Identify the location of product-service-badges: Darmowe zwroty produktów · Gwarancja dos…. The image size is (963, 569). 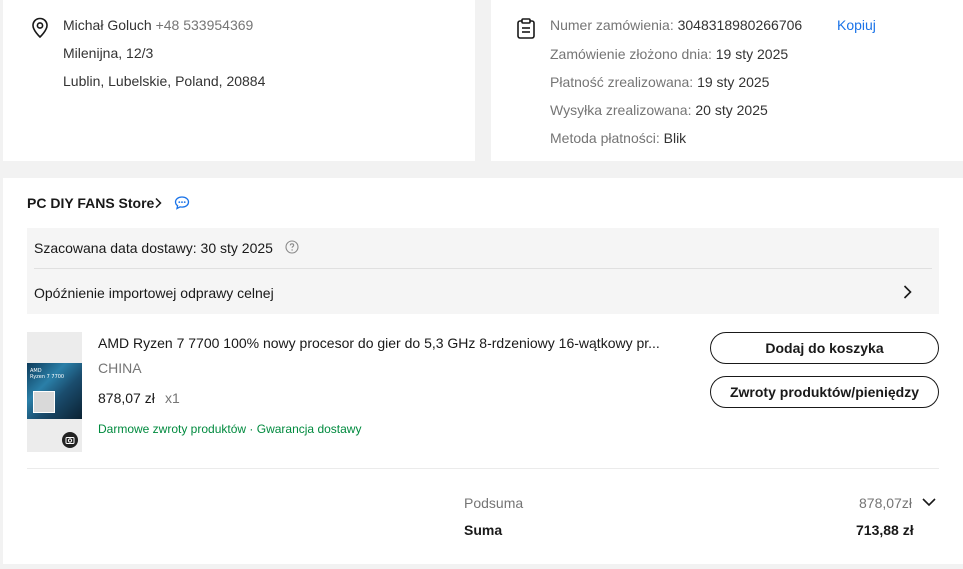
(229, 429).